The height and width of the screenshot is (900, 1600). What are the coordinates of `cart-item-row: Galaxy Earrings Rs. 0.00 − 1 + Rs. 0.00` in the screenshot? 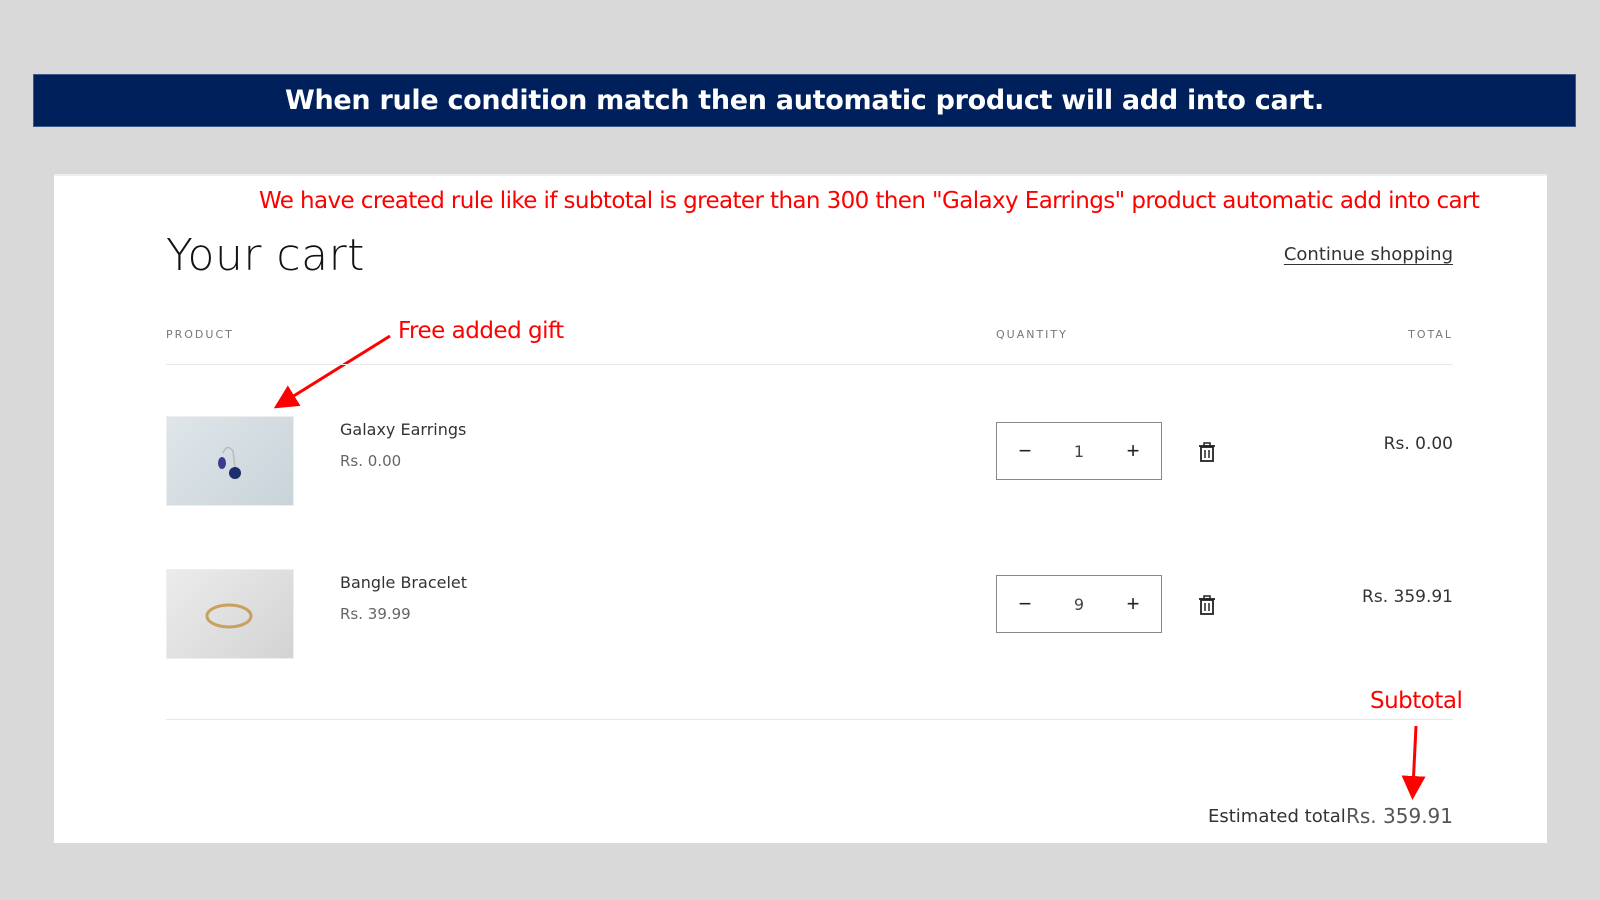 It's located at (809, 462).